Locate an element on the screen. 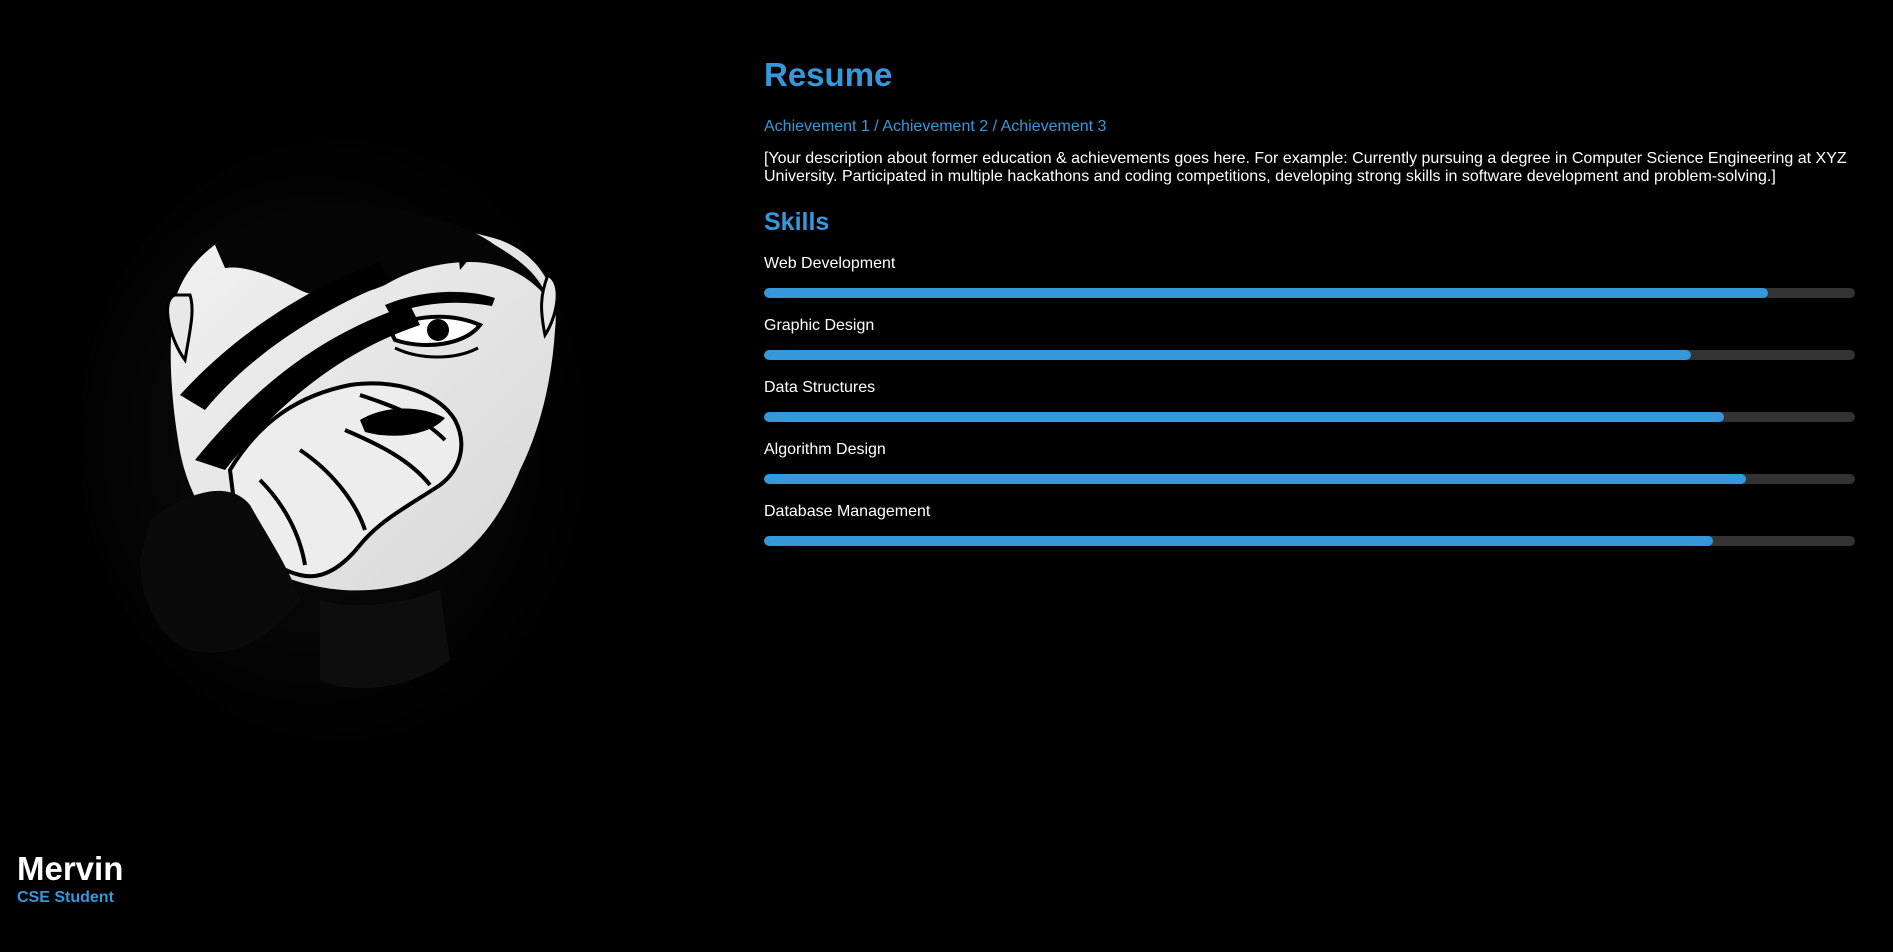 Image resolution: width=1893 pixels, height=952 pixels. skill-label: Database Management is located at coordinates (847, 511).